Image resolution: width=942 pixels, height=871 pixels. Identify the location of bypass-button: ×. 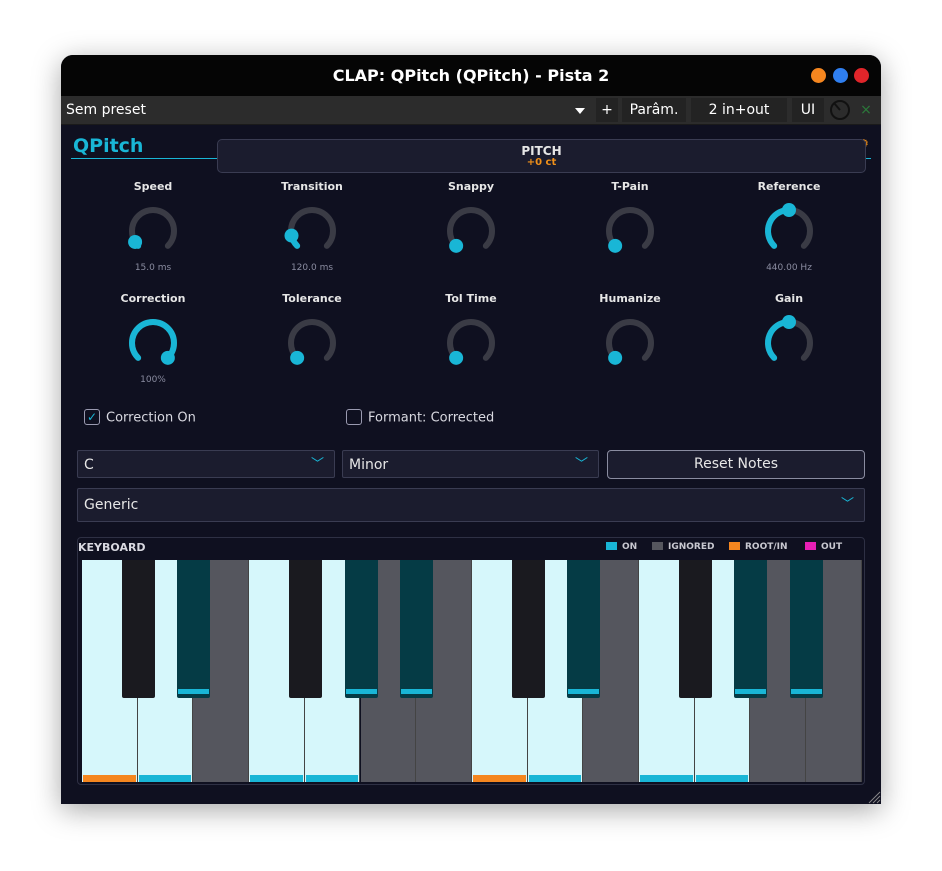
(866, 110).